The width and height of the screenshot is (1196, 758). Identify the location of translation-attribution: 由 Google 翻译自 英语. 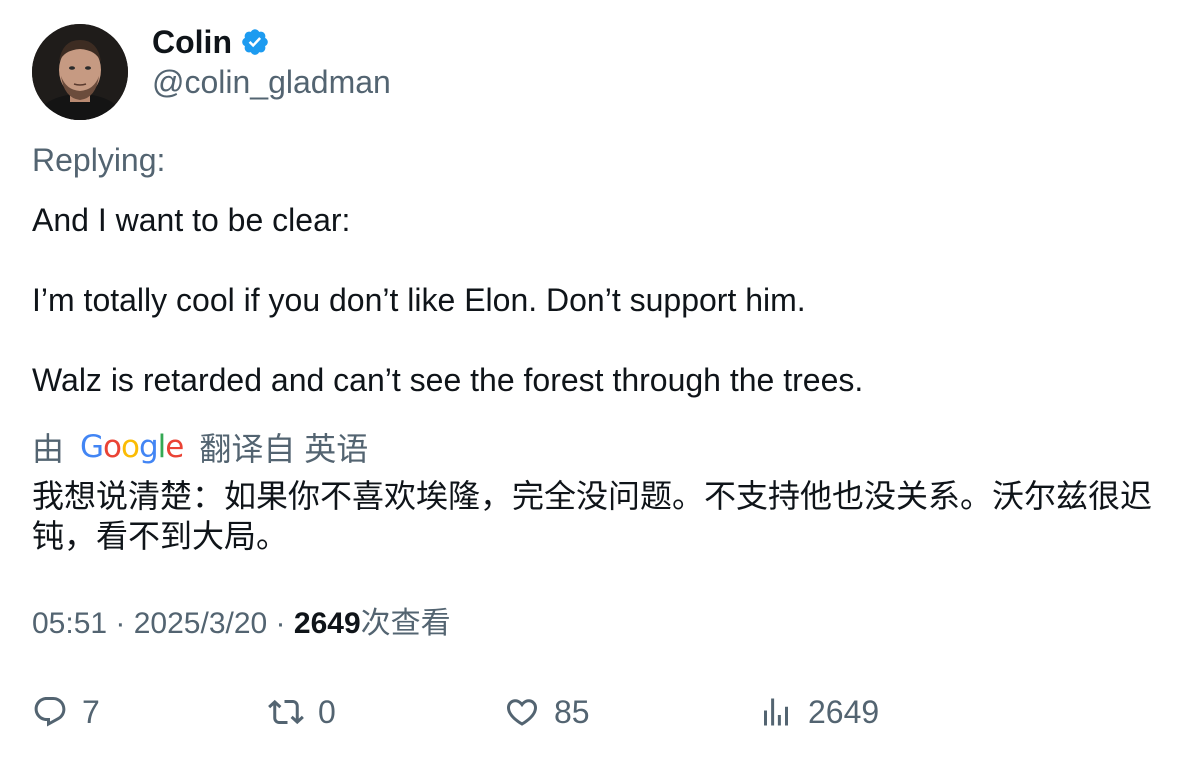
(200, 447).